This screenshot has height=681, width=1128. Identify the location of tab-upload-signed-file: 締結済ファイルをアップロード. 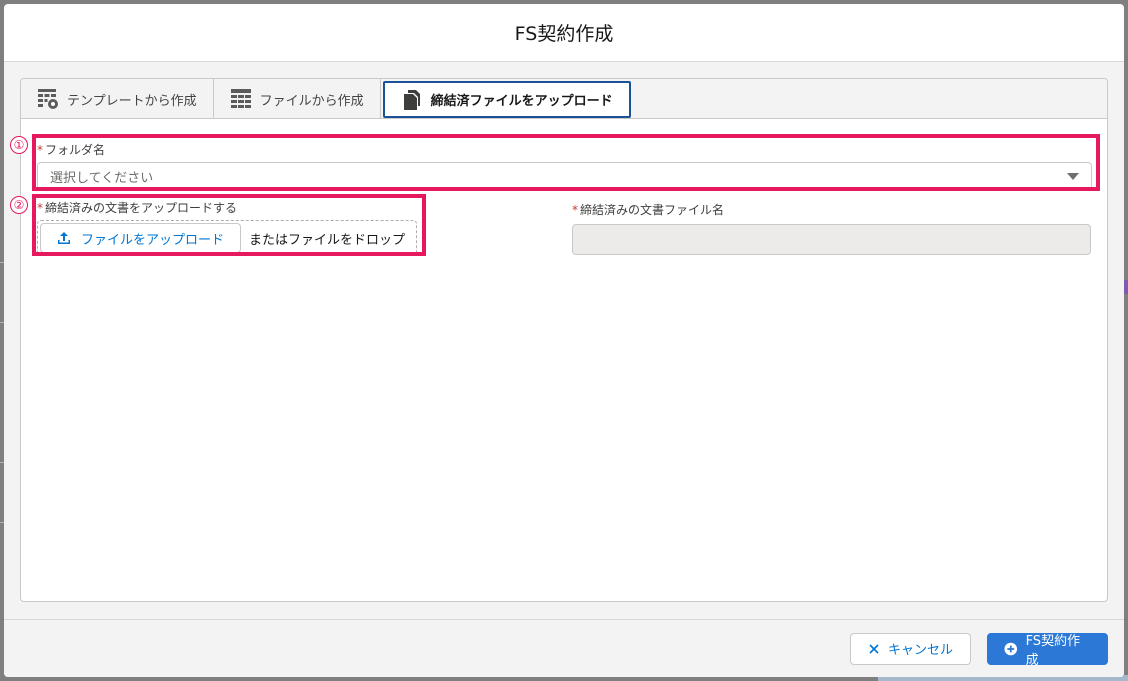
(506, 99).